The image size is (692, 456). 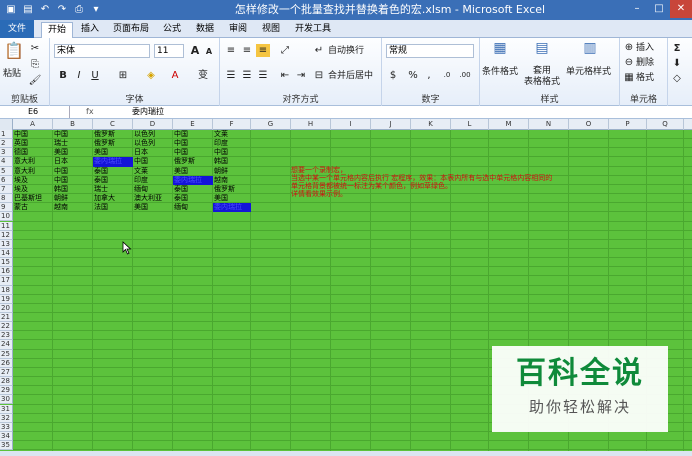 What do you see at coordinates (542, 50) in the screenshot?
I see `format-as-table-icon: ▤` at bounding box center [542, 50].